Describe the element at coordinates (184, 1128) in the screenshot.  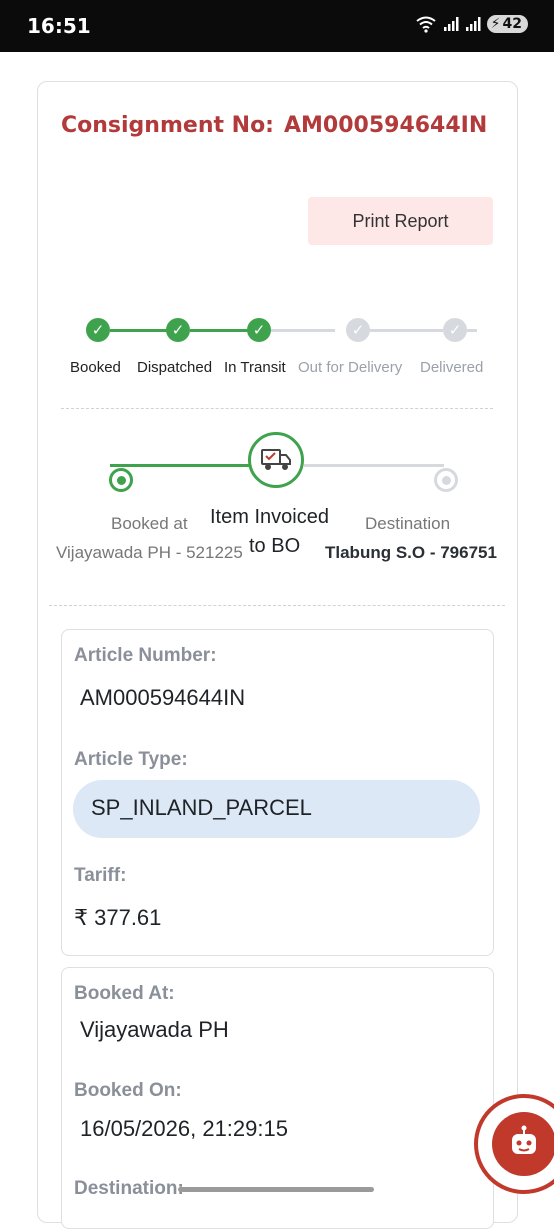
I see `booked-on-value: 16/05/2026, 21:29:15` at that location.